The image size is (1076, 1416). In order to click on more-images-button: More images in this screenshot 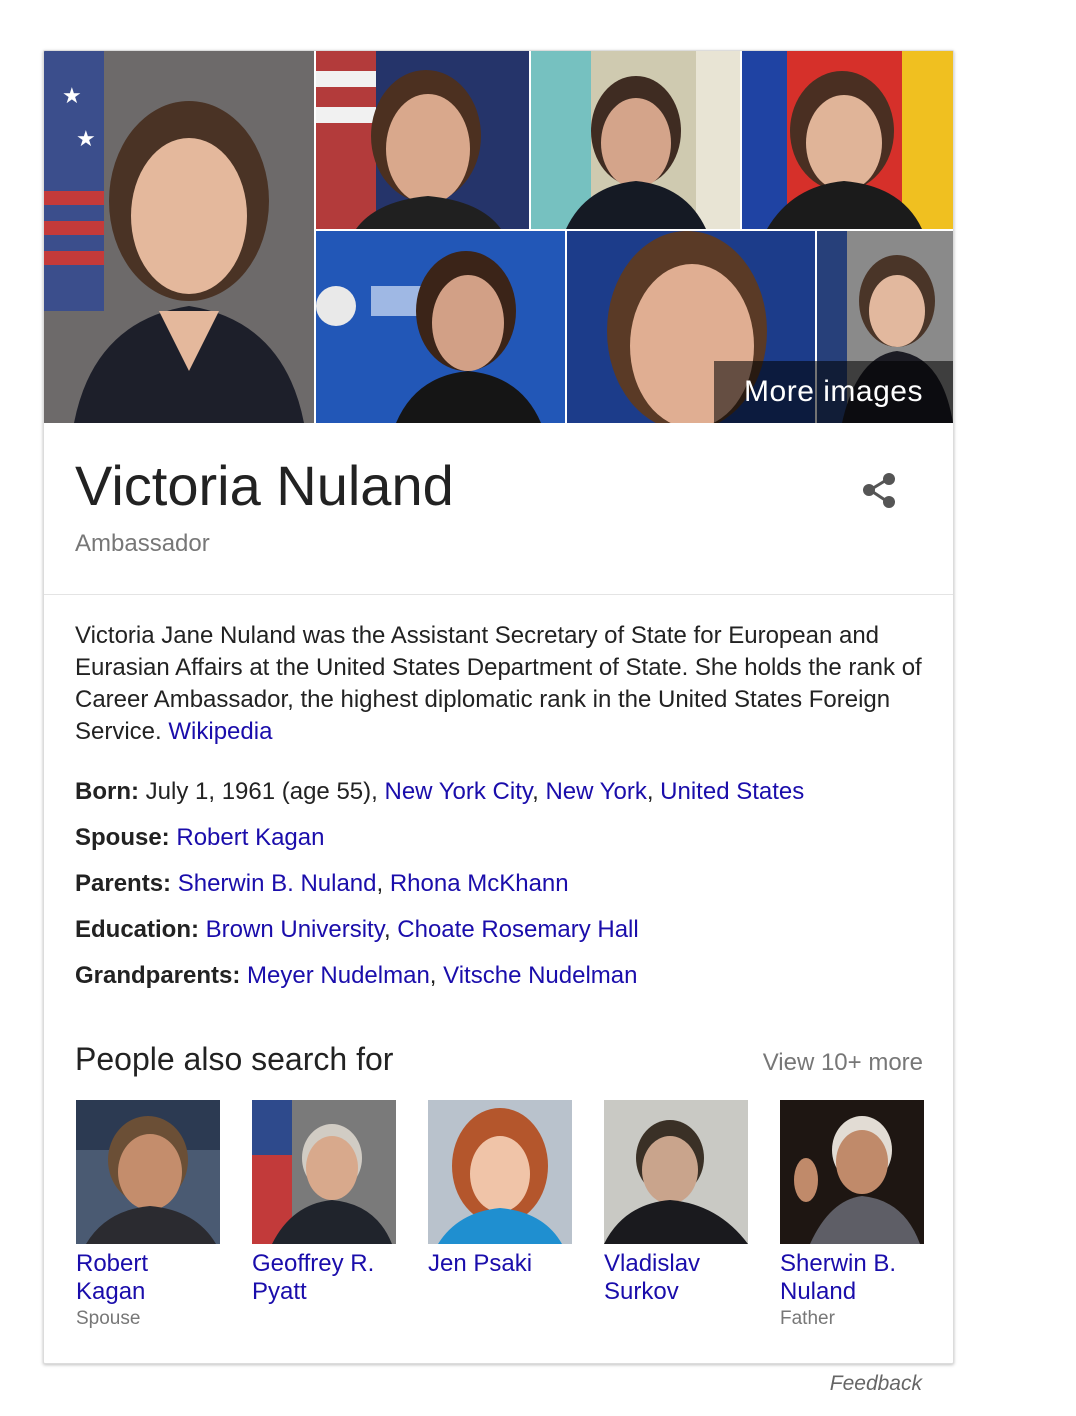, I will do `click(833, 392)`.